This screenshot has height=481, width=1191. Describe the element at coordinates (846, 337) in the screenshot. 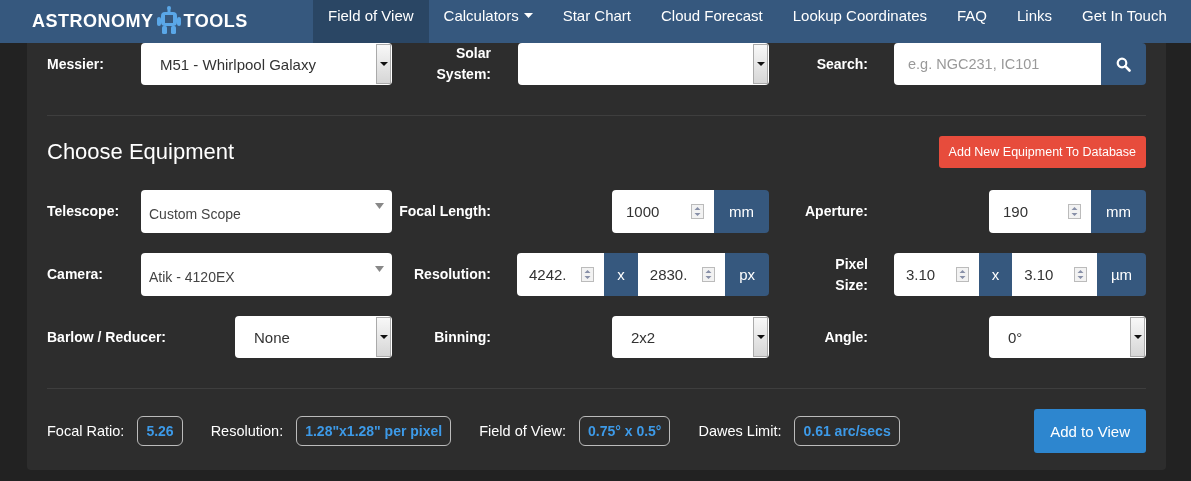

I see `field-label: Angle:` at that location.